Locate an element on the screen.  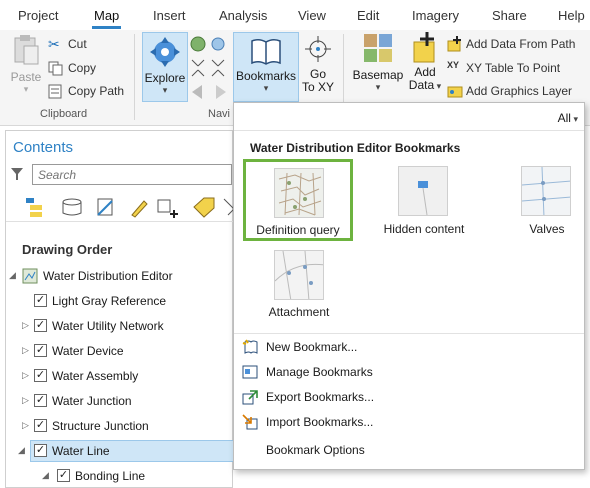
bookmarks-label: Bookmarks is located at coordinates (266, 76).